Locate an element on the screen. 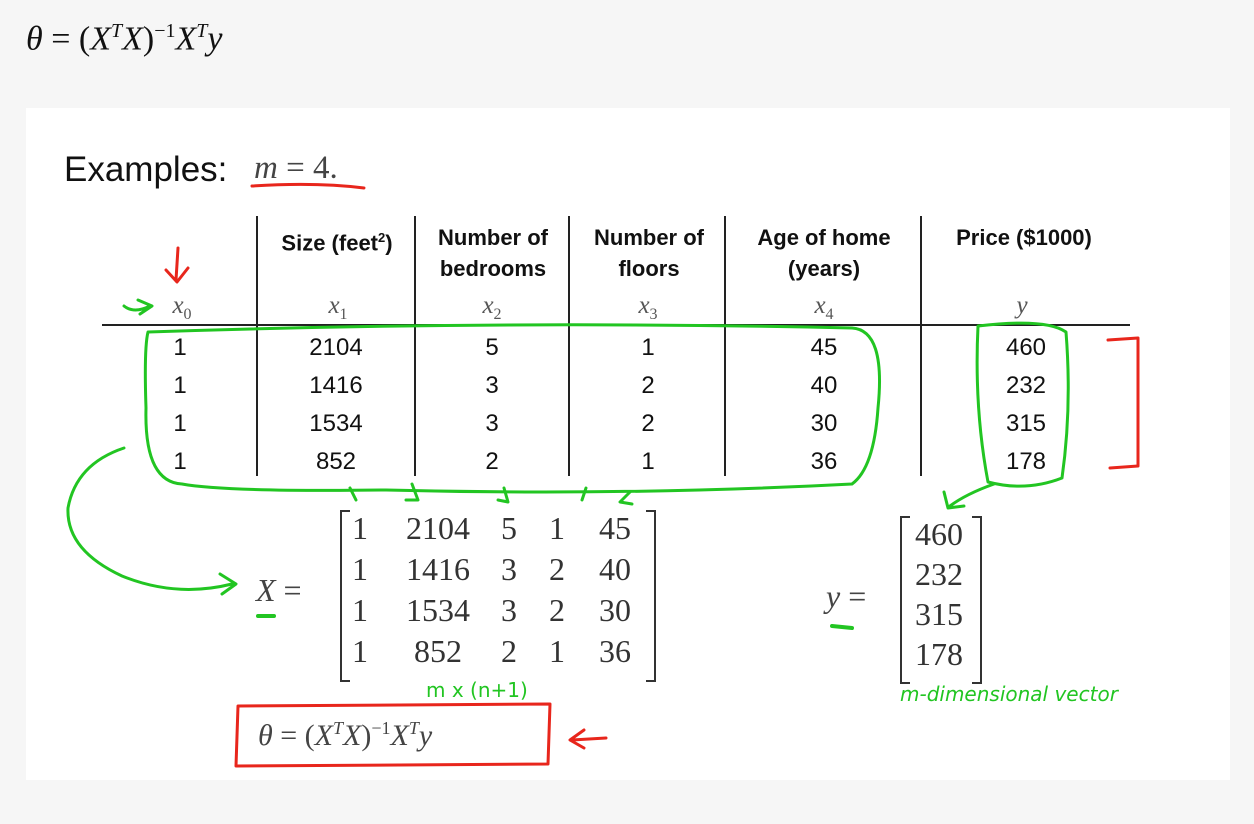  green-curve-to-x is located at coordinates (152, 521).